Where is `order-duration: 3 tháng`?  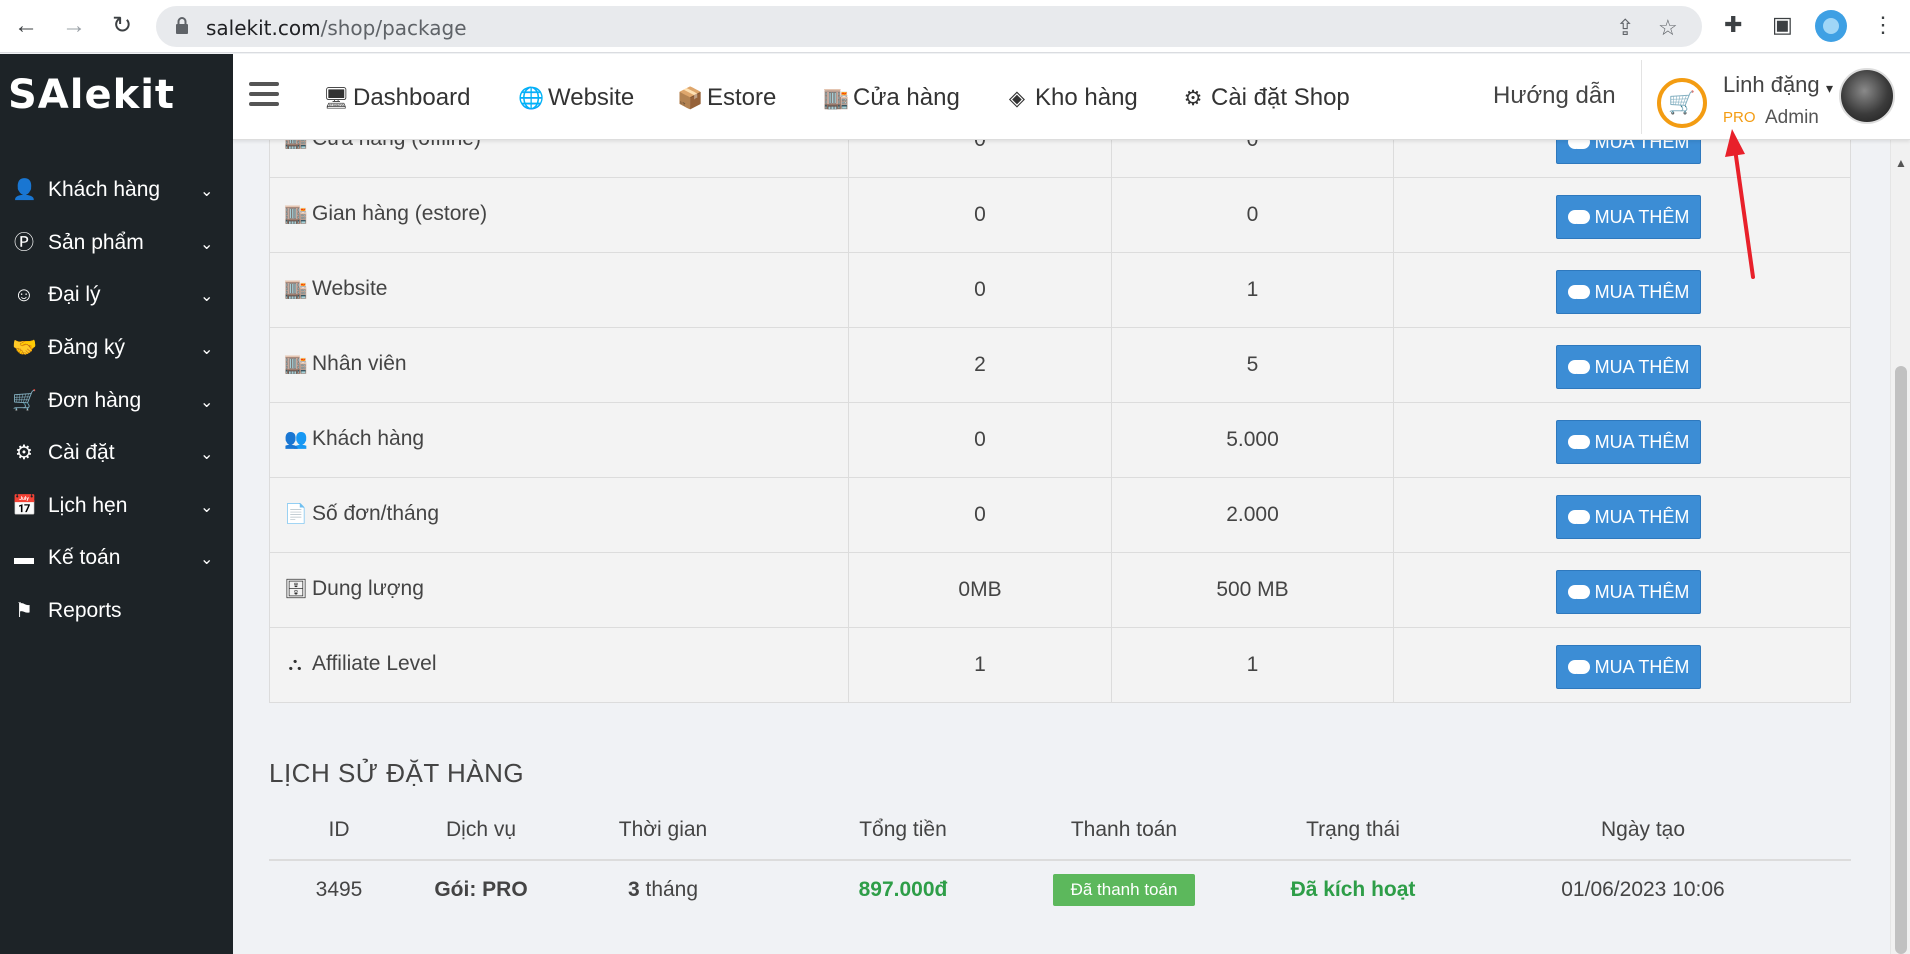
order-duration: 3 tháng is located at coordinates (663, 889).